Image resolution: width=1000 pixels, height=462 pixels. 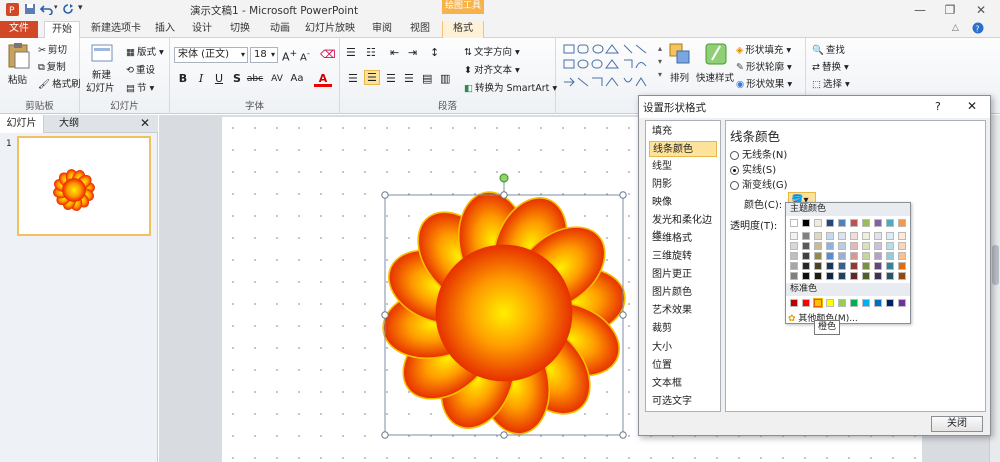 I want to click on slide-thumbnail, so click(x=84, y=186).